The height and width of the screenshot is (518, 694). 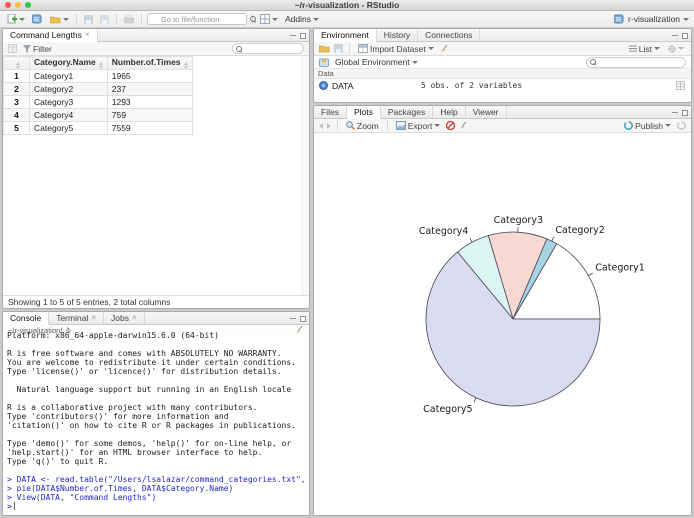 I want to click on open-file-button, so click(x=59, y=19).